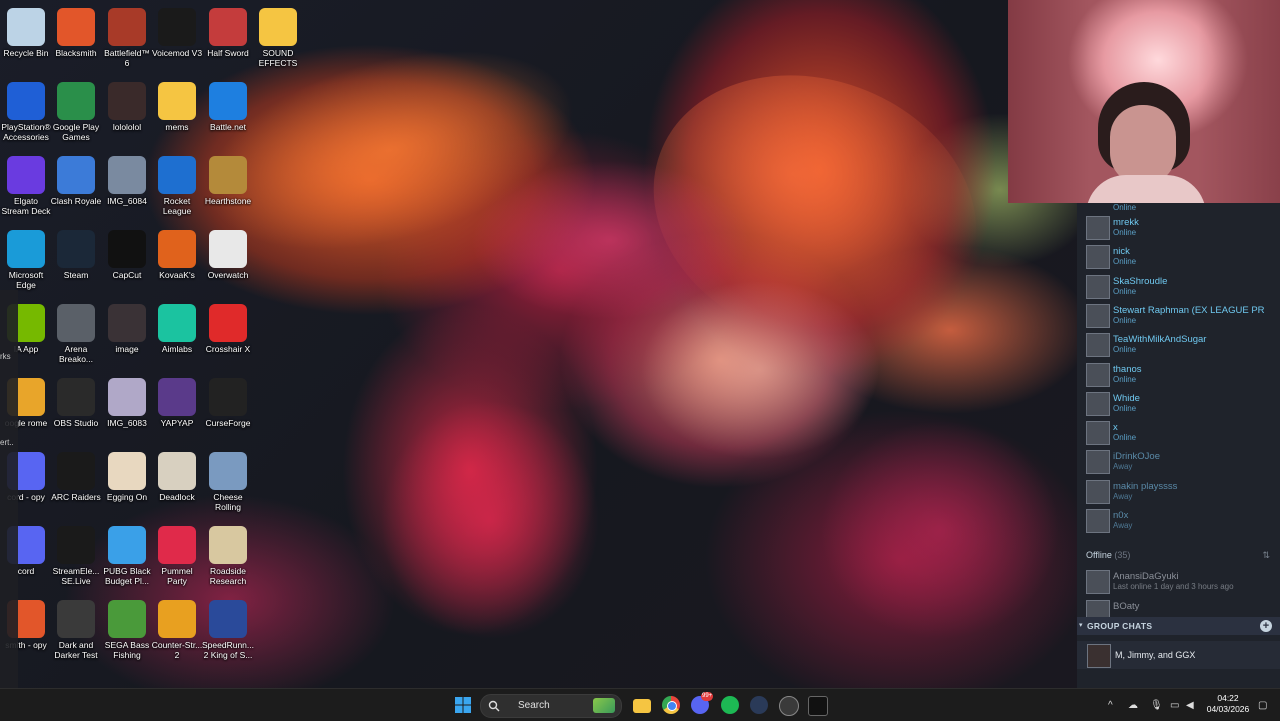 The height and width of the screenshot is (721, 1280). Describe the element at coordinates (228, 105) in the screenshot. I see `desktop-icon: Battle.net` at that location.